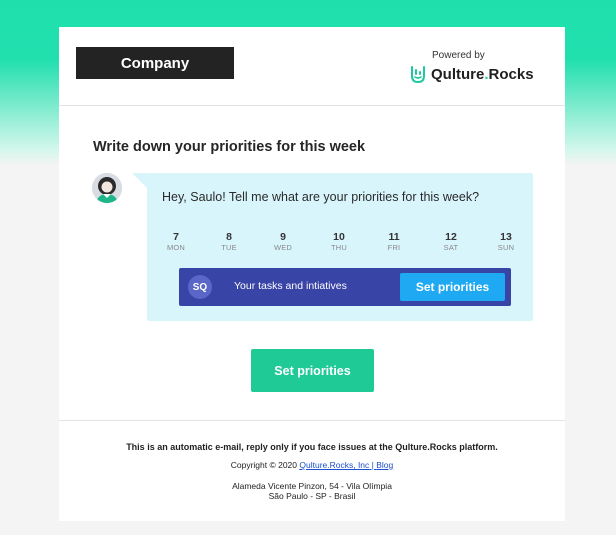 Image resolution: width=616 pixels, height=535 pixels. I want to click on avatar, so click(107, 188).